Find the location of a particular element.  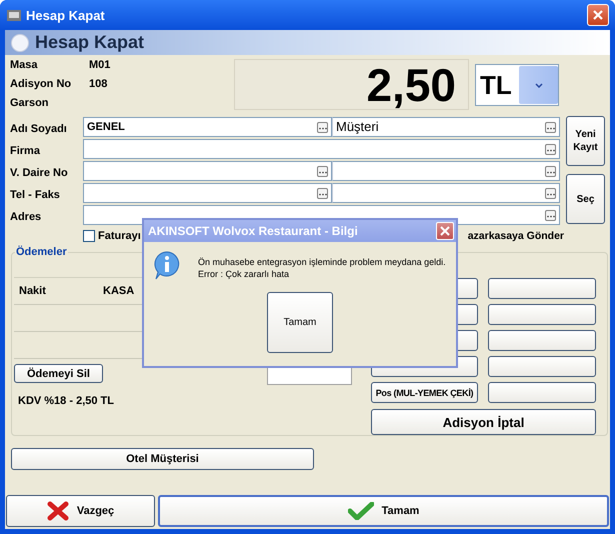

ellipsis-button is located at coordinates (550, 215).